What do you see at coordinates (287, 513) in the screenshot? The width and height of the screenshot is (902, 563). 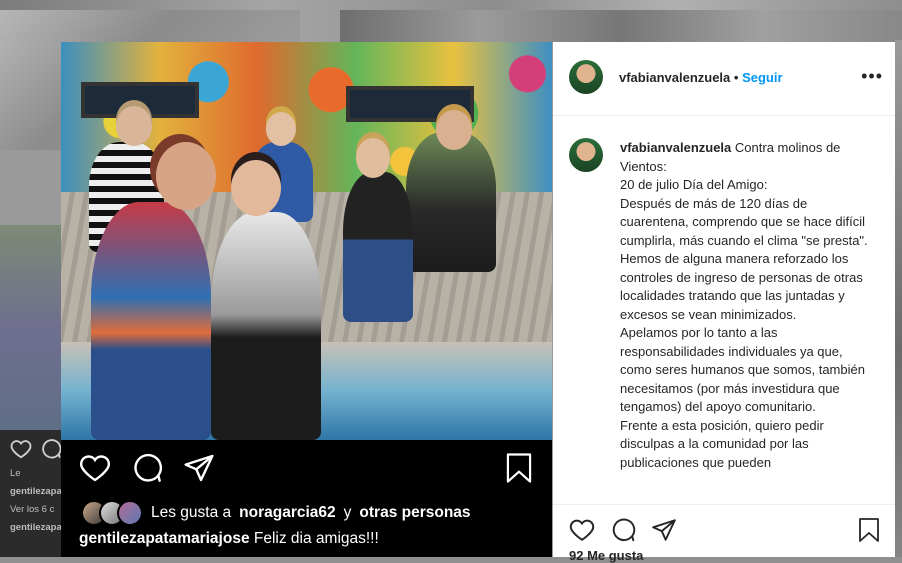 I see `likes-user-link: noragarcia62` at bounding box center [287, 513].